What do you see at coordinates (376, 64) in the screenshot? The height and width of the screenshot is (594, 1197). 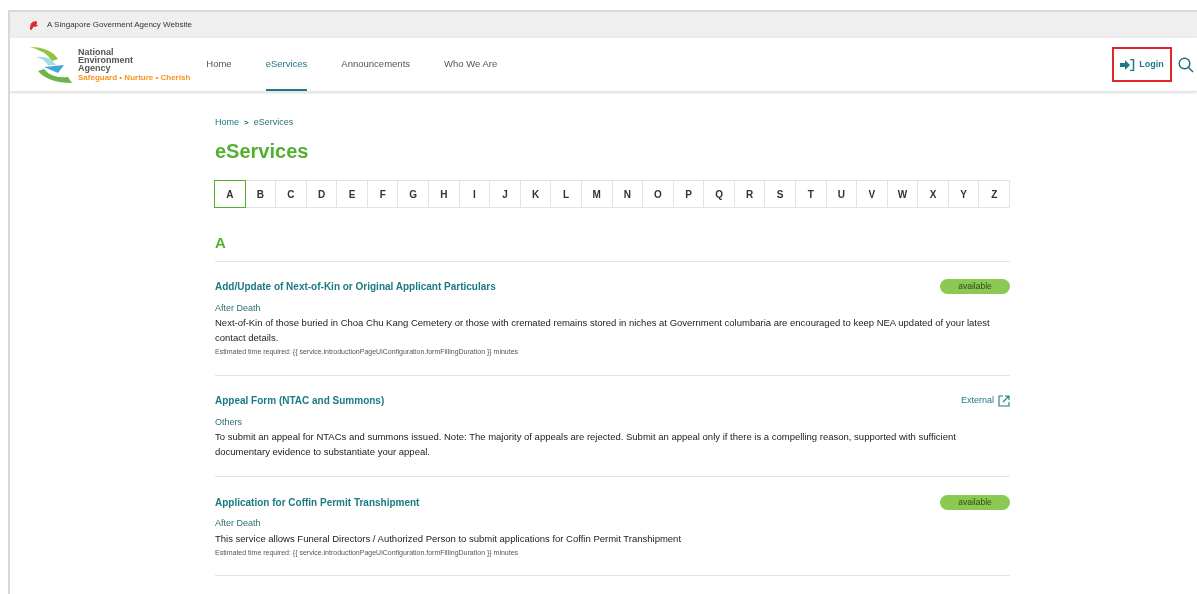 I see `nav-link: Announcements` at bounding box center [376, 64].